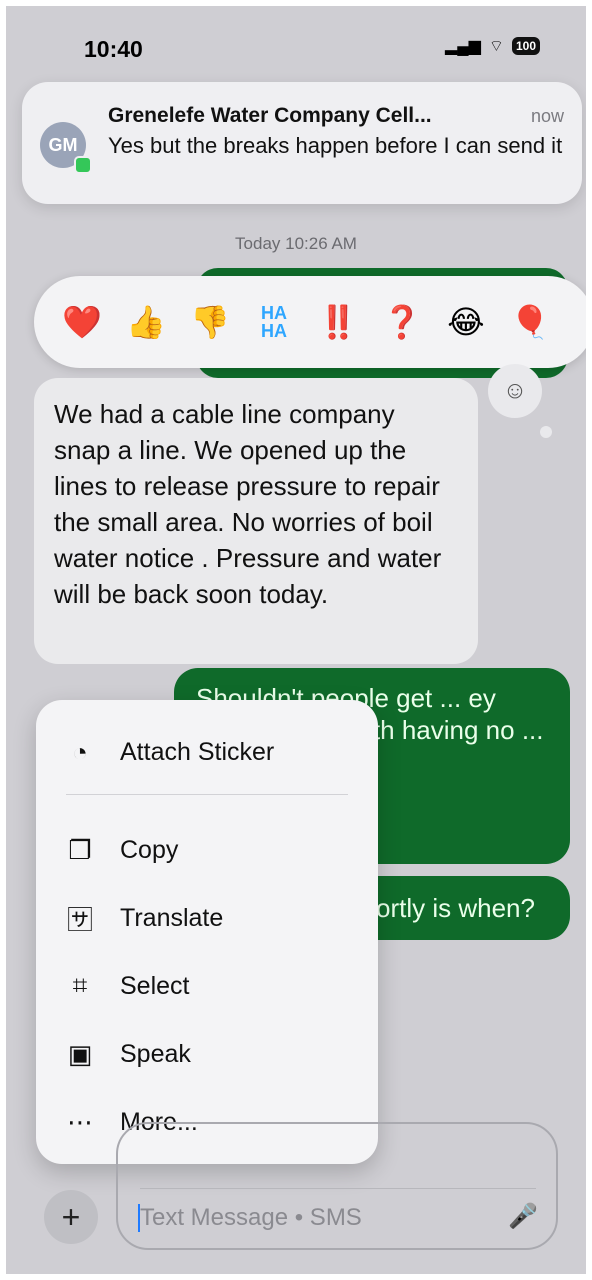 This screenshot has height=1280, width=592. What do you see at coordinates (525, 46) in the screenshot?
I see `battery-icon: 100` at bounding box center [525, 46].